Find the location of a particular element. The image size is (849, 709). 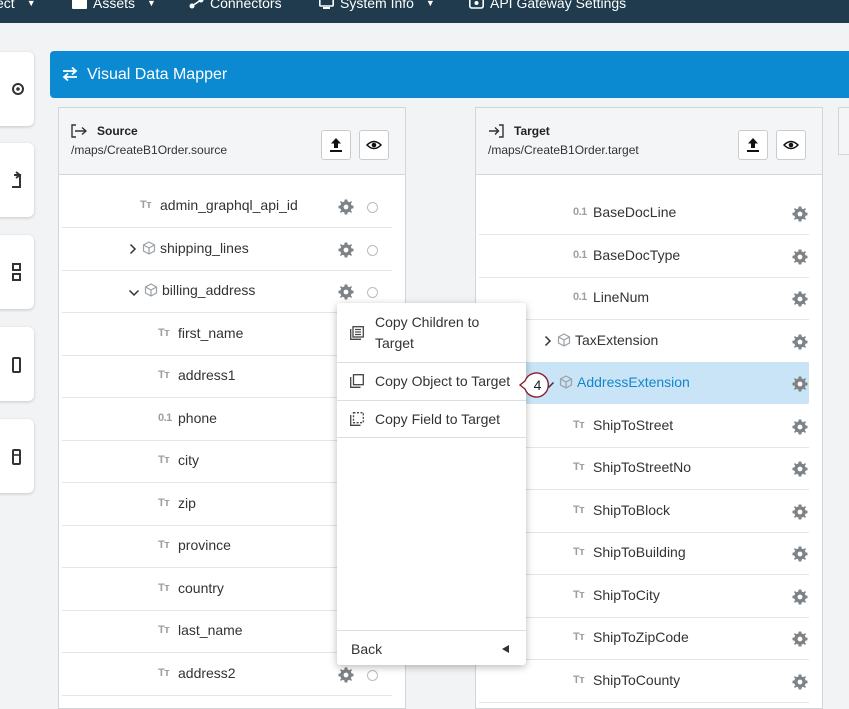

target-icon is located at coordinates (496, 131).